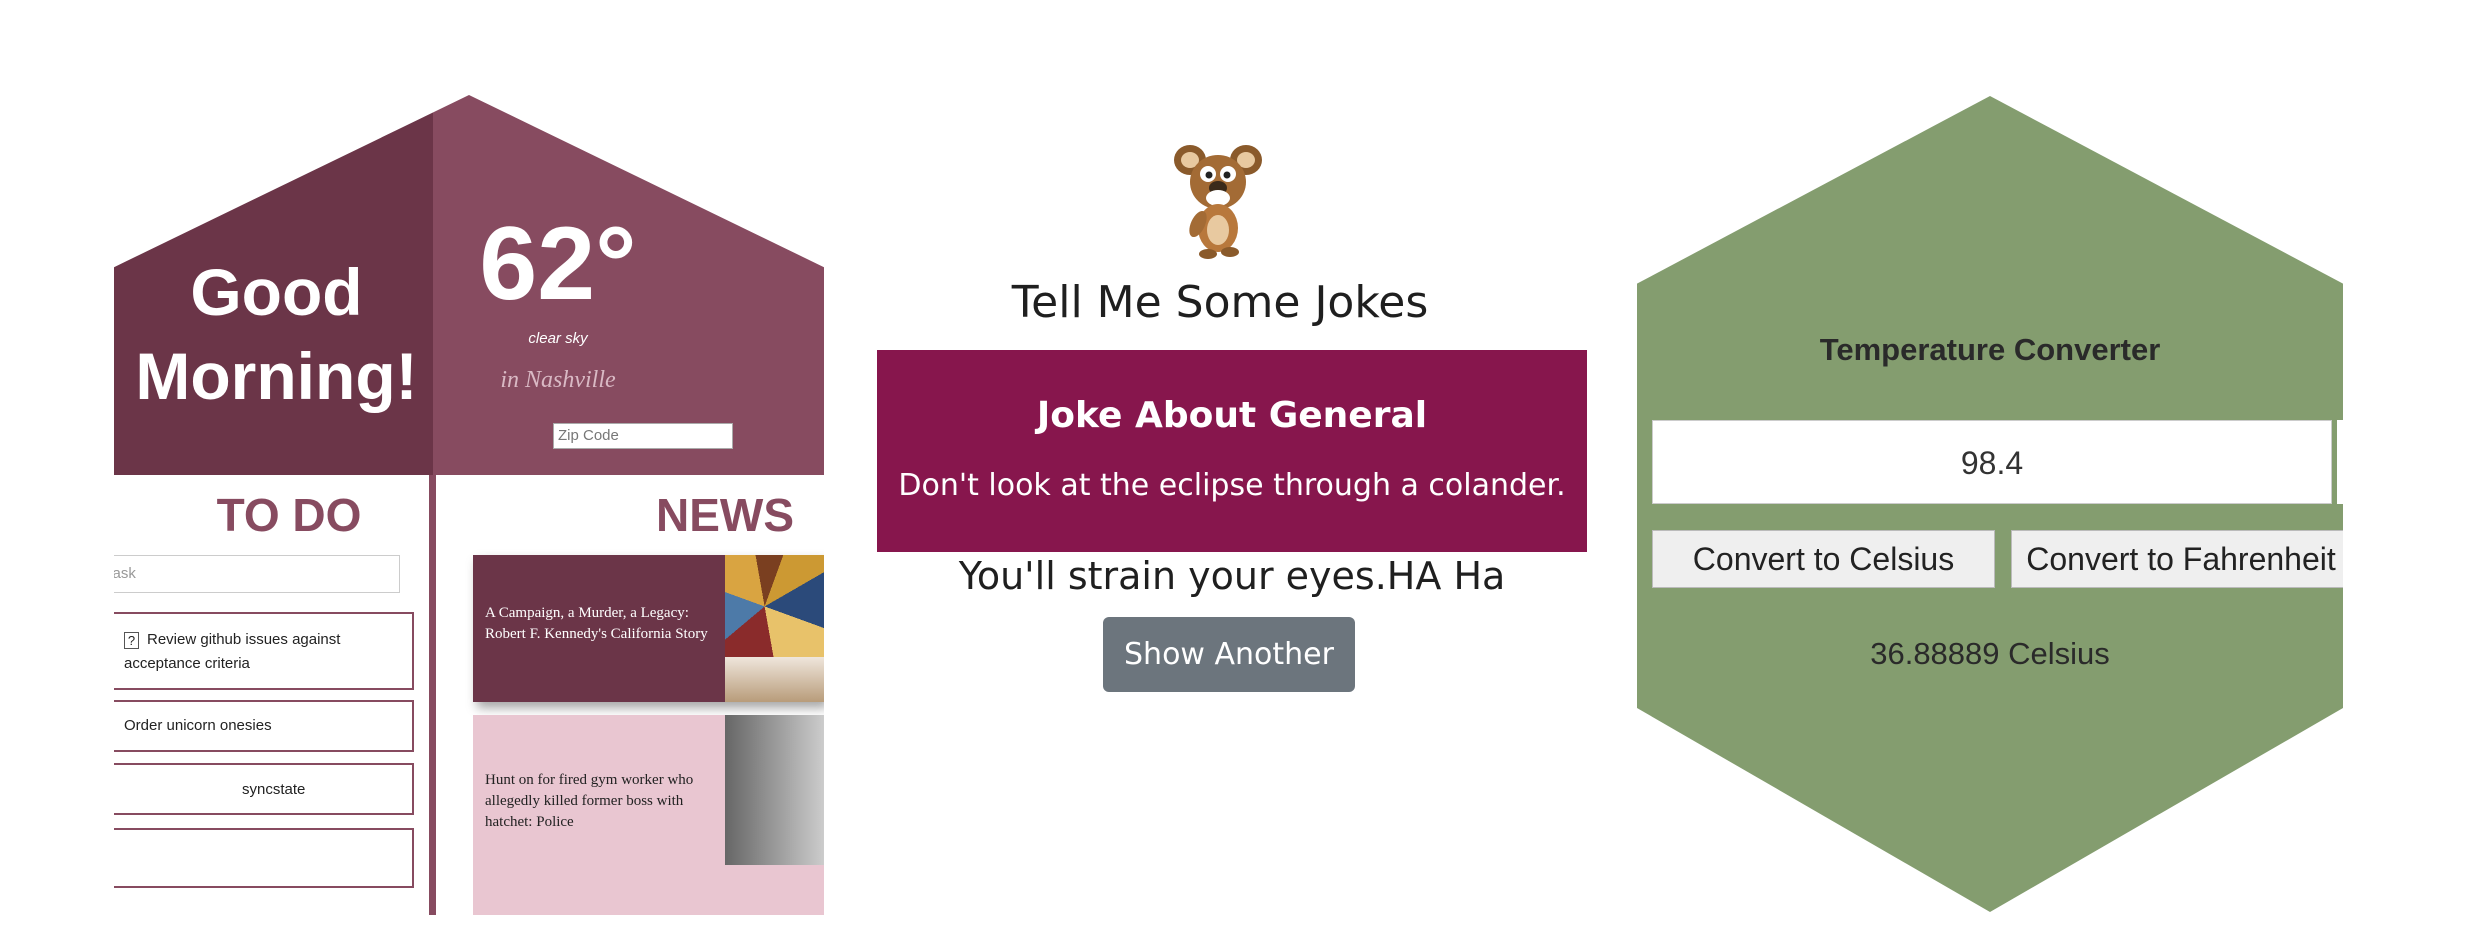 The height and width of the screenshot is (930, 2480). What do you see at coordinates (643, 436) in the screenshot?
I see `zip-code-input: Zip Code` at bounding box center [643, 436].